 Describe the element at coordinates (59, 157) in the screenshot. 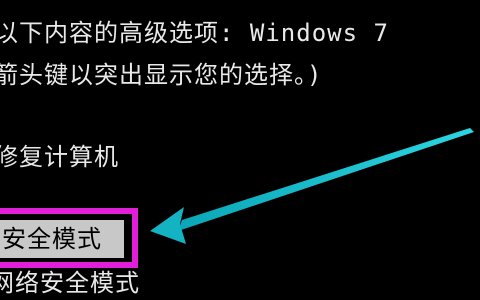

I see `menu-item-repair-computer: 修复计算机` at that location.